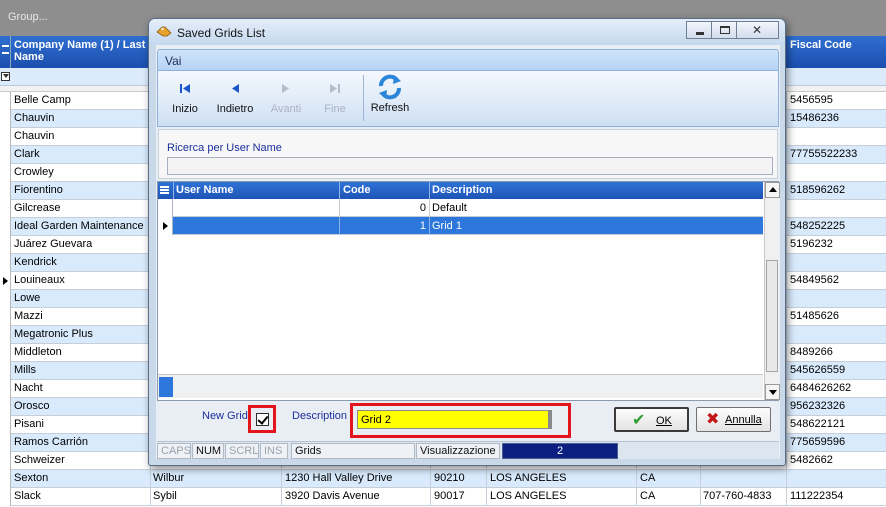 The width and height of the screenshot is (886, 507). Describe the element at coordinates (422, 226) in the screenshot. I see `cell-code: 1` at that location.